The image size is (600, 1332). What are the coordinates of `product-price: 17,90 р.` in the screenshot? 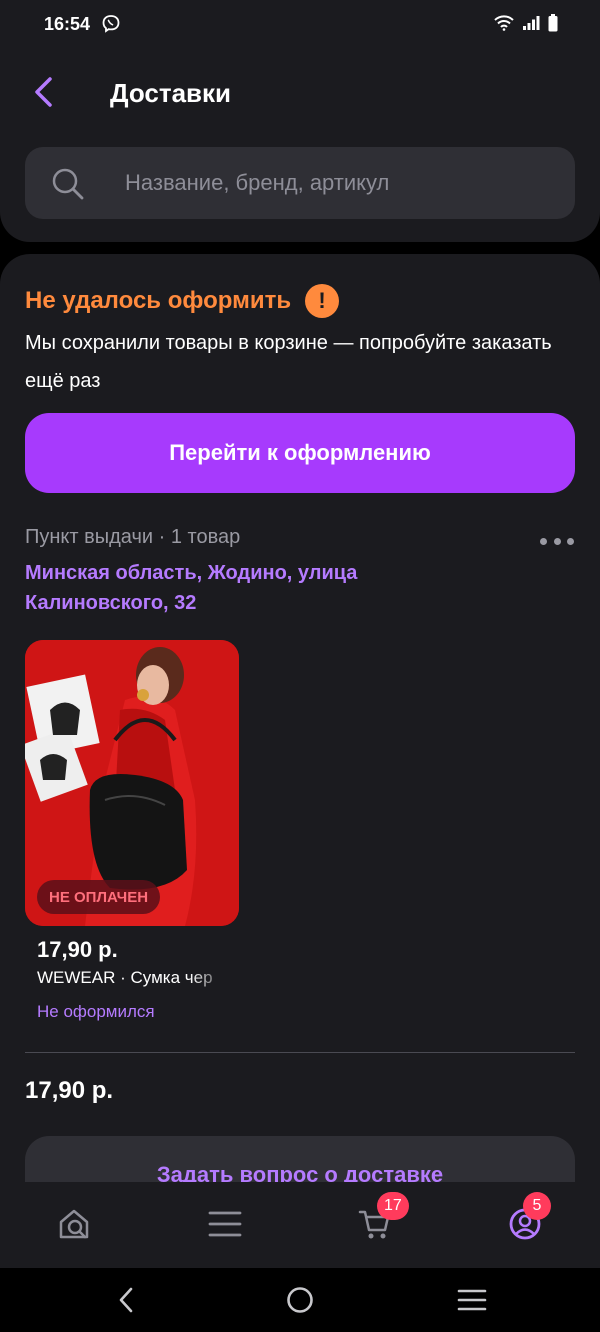 It's located at (77, 949).